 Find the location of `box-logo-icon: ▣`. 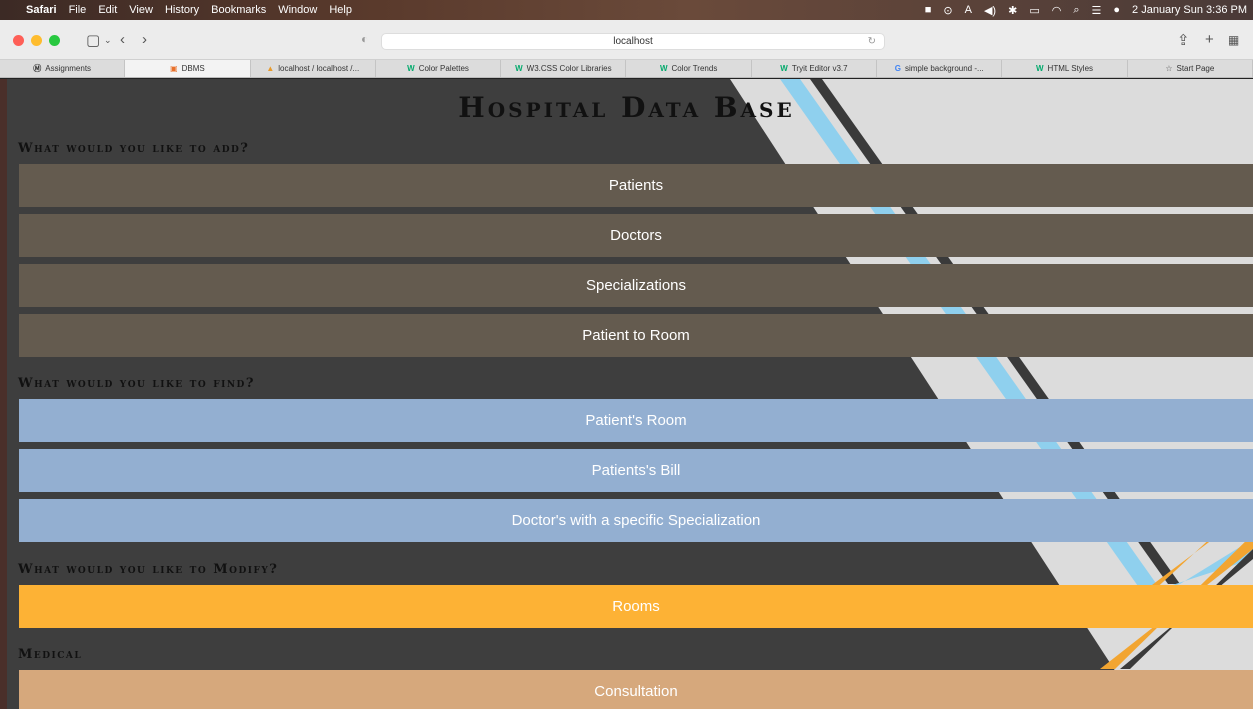

box-logo-icon: ▣ is located at coordinates (174, 68).